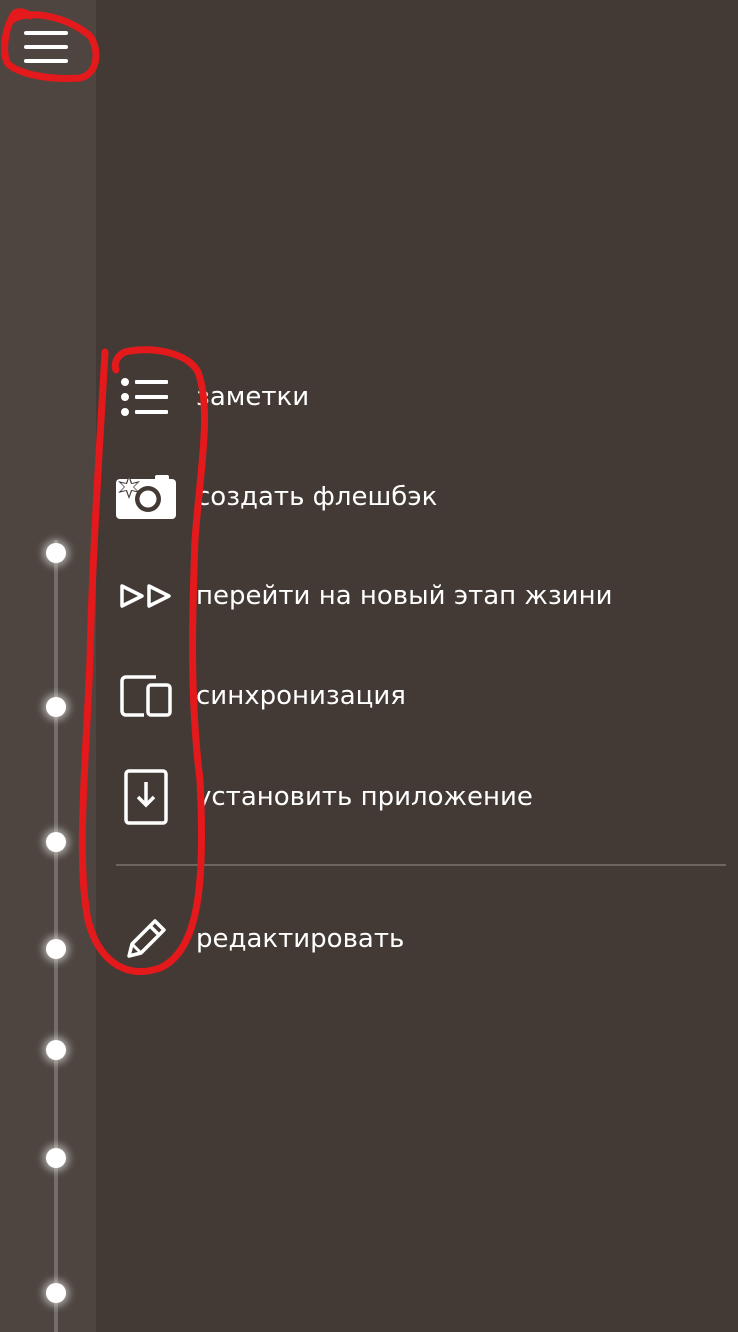  I want to click on menu-item-new-life-stage: перейти на новый этап жзини, so click(411, 596).